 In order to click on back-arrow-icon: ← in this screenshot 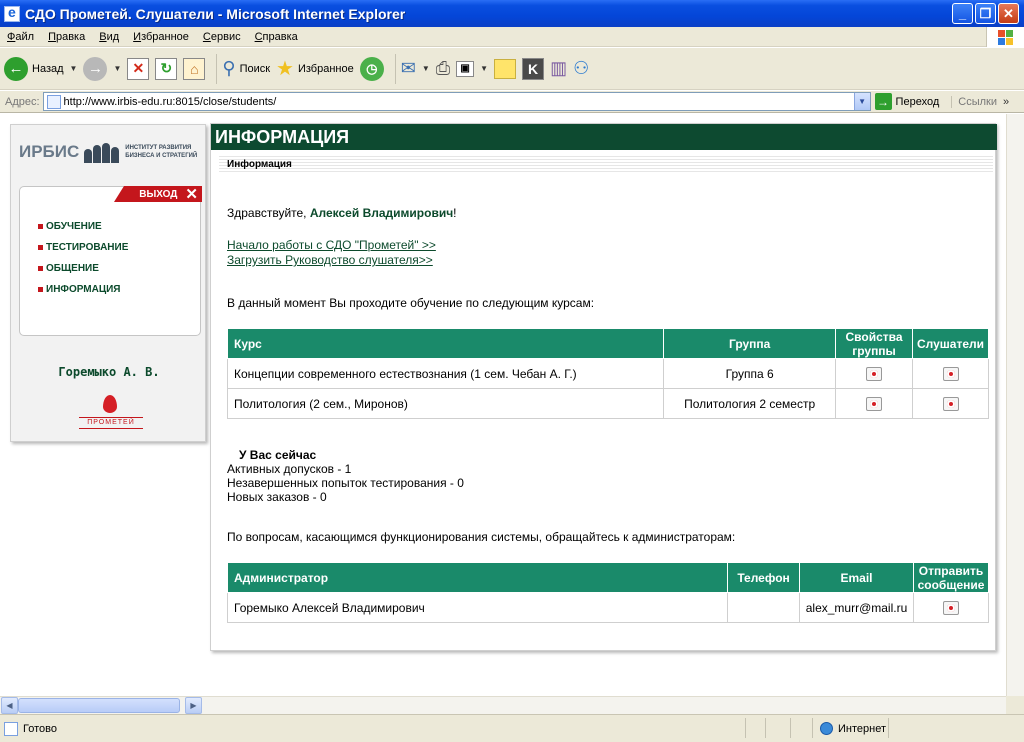, I will do `click(16, 68)`.